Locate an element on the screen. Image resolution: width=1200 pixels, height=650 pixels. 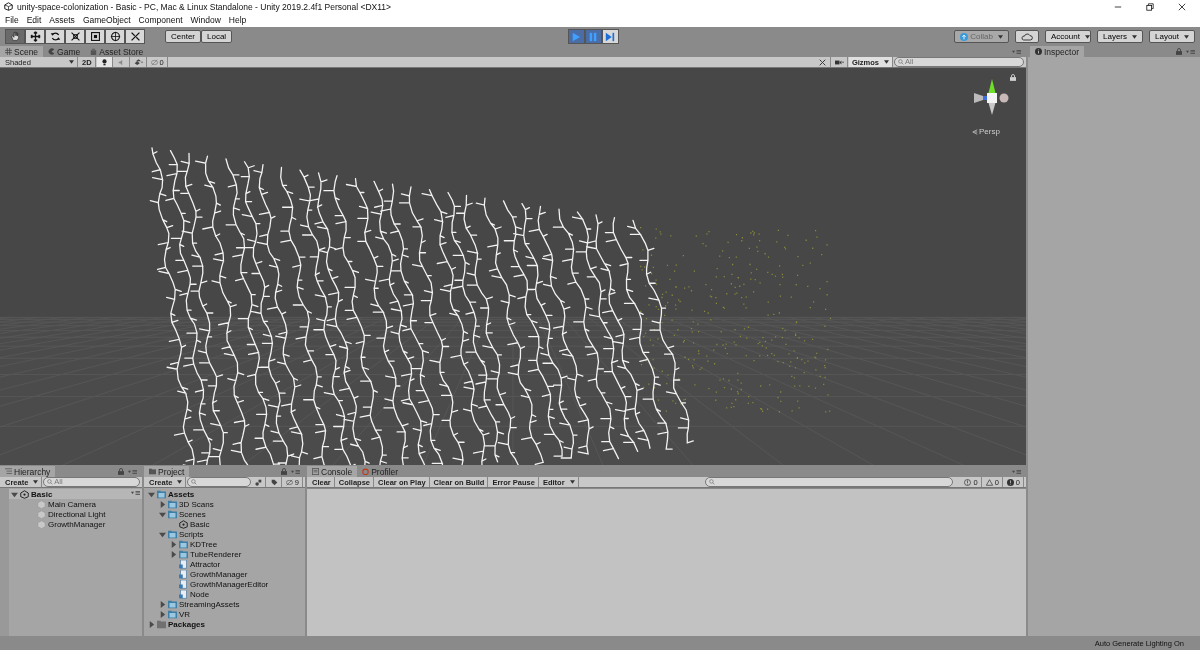
light-bulb-icon is located at coordinates (104, 62).